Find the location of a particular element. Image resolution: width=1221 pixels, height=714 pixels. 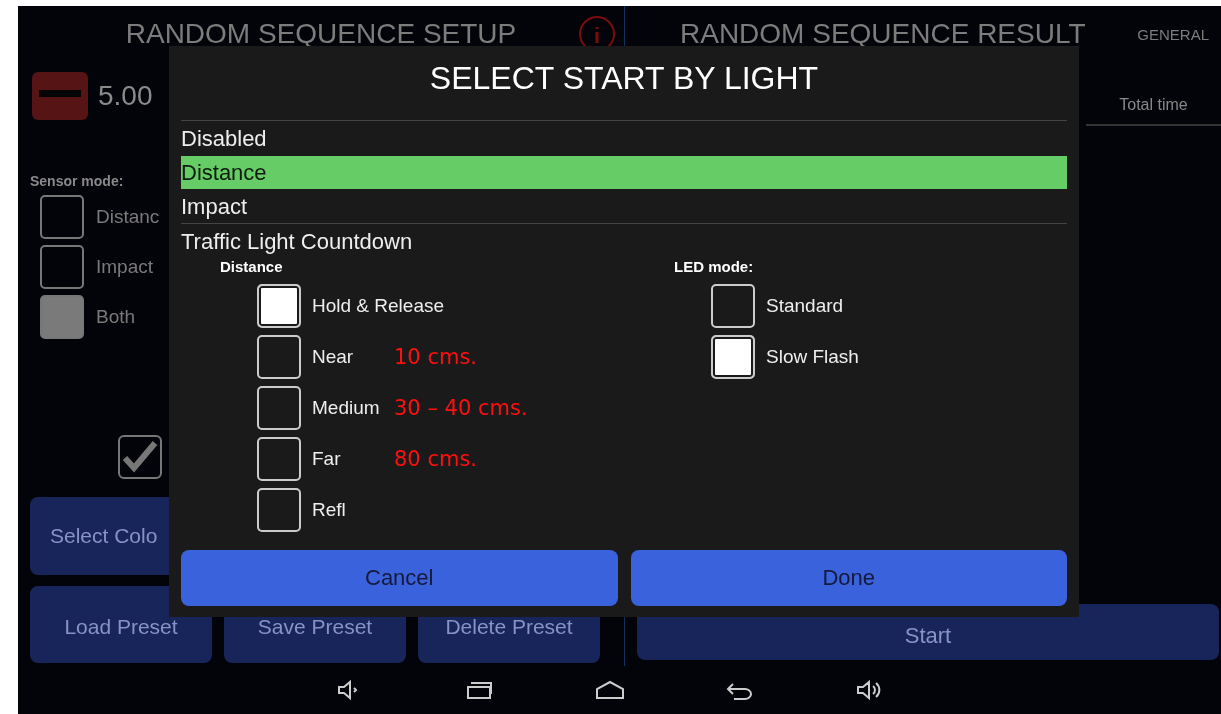

checkbox-label: Slow Flash is located at coordinates (812, 356).